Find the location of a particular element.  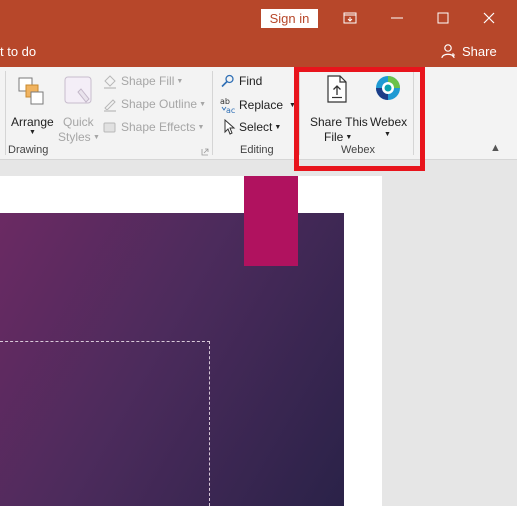

close-icon is located at coordinates (489, 18).